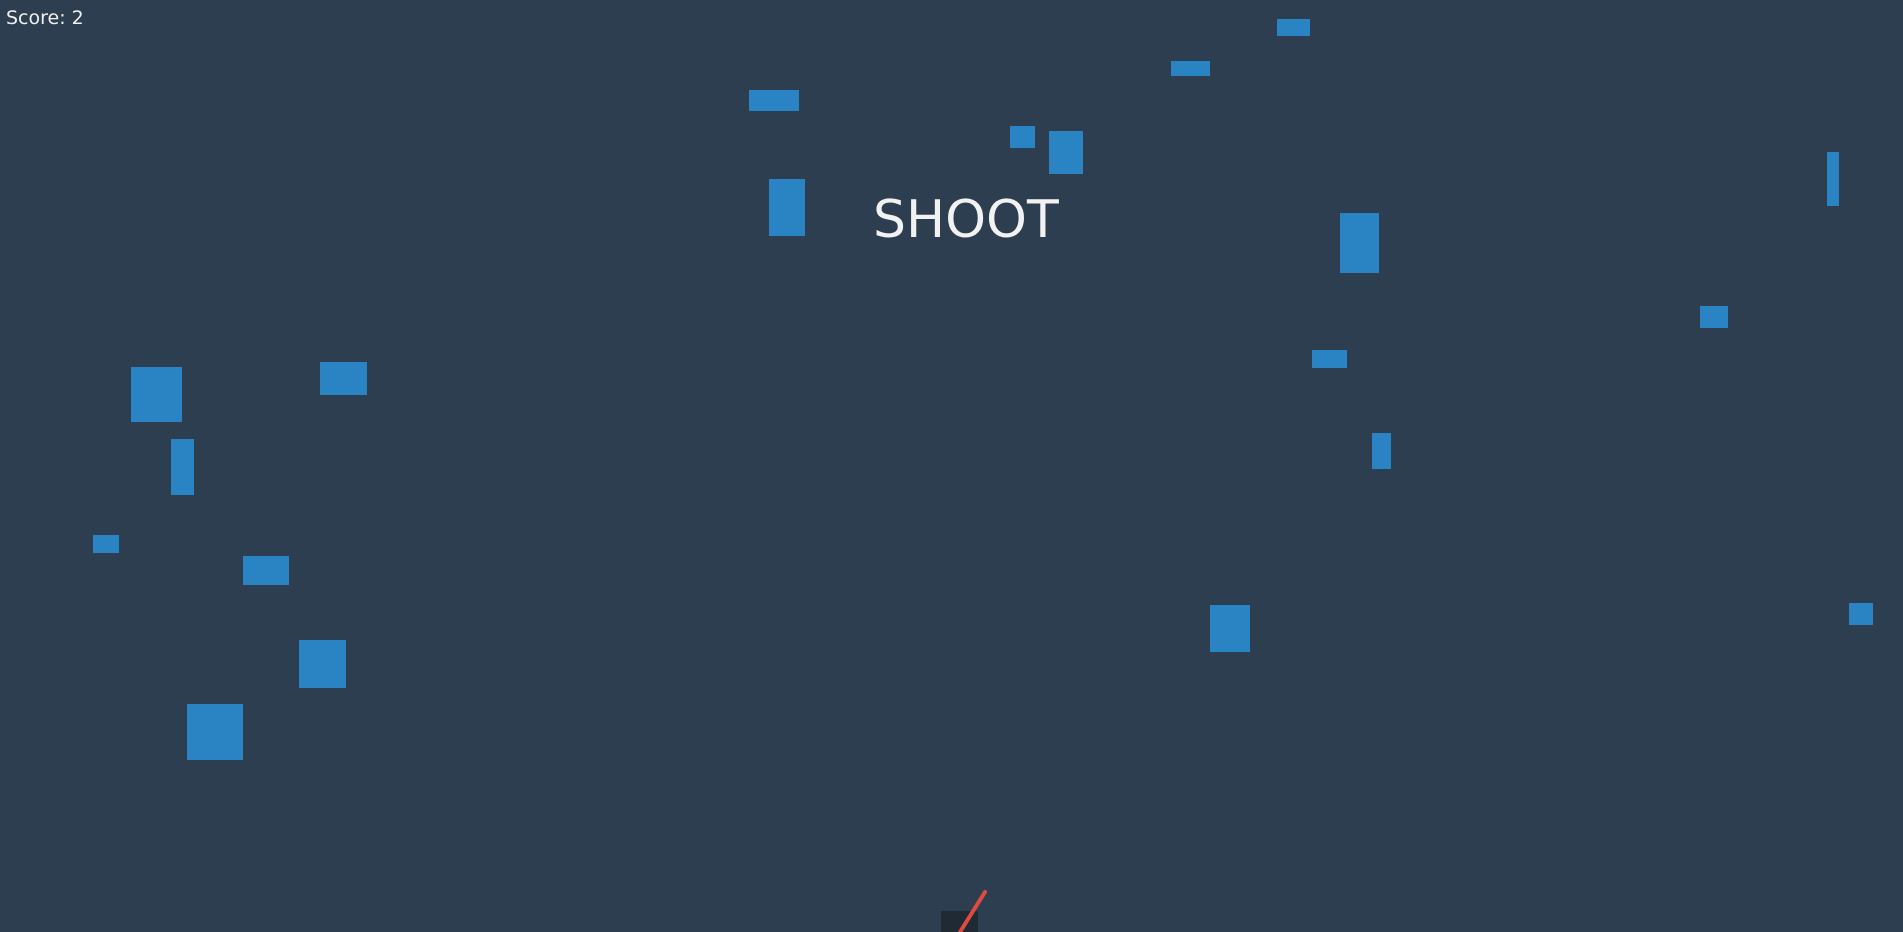 Image resolution: width=1903 pixels, height=932 pixels. What do you see at coordinates (959, 921) in the screenshot?
I see `cannon-icon` at bounding box center [959, 921].